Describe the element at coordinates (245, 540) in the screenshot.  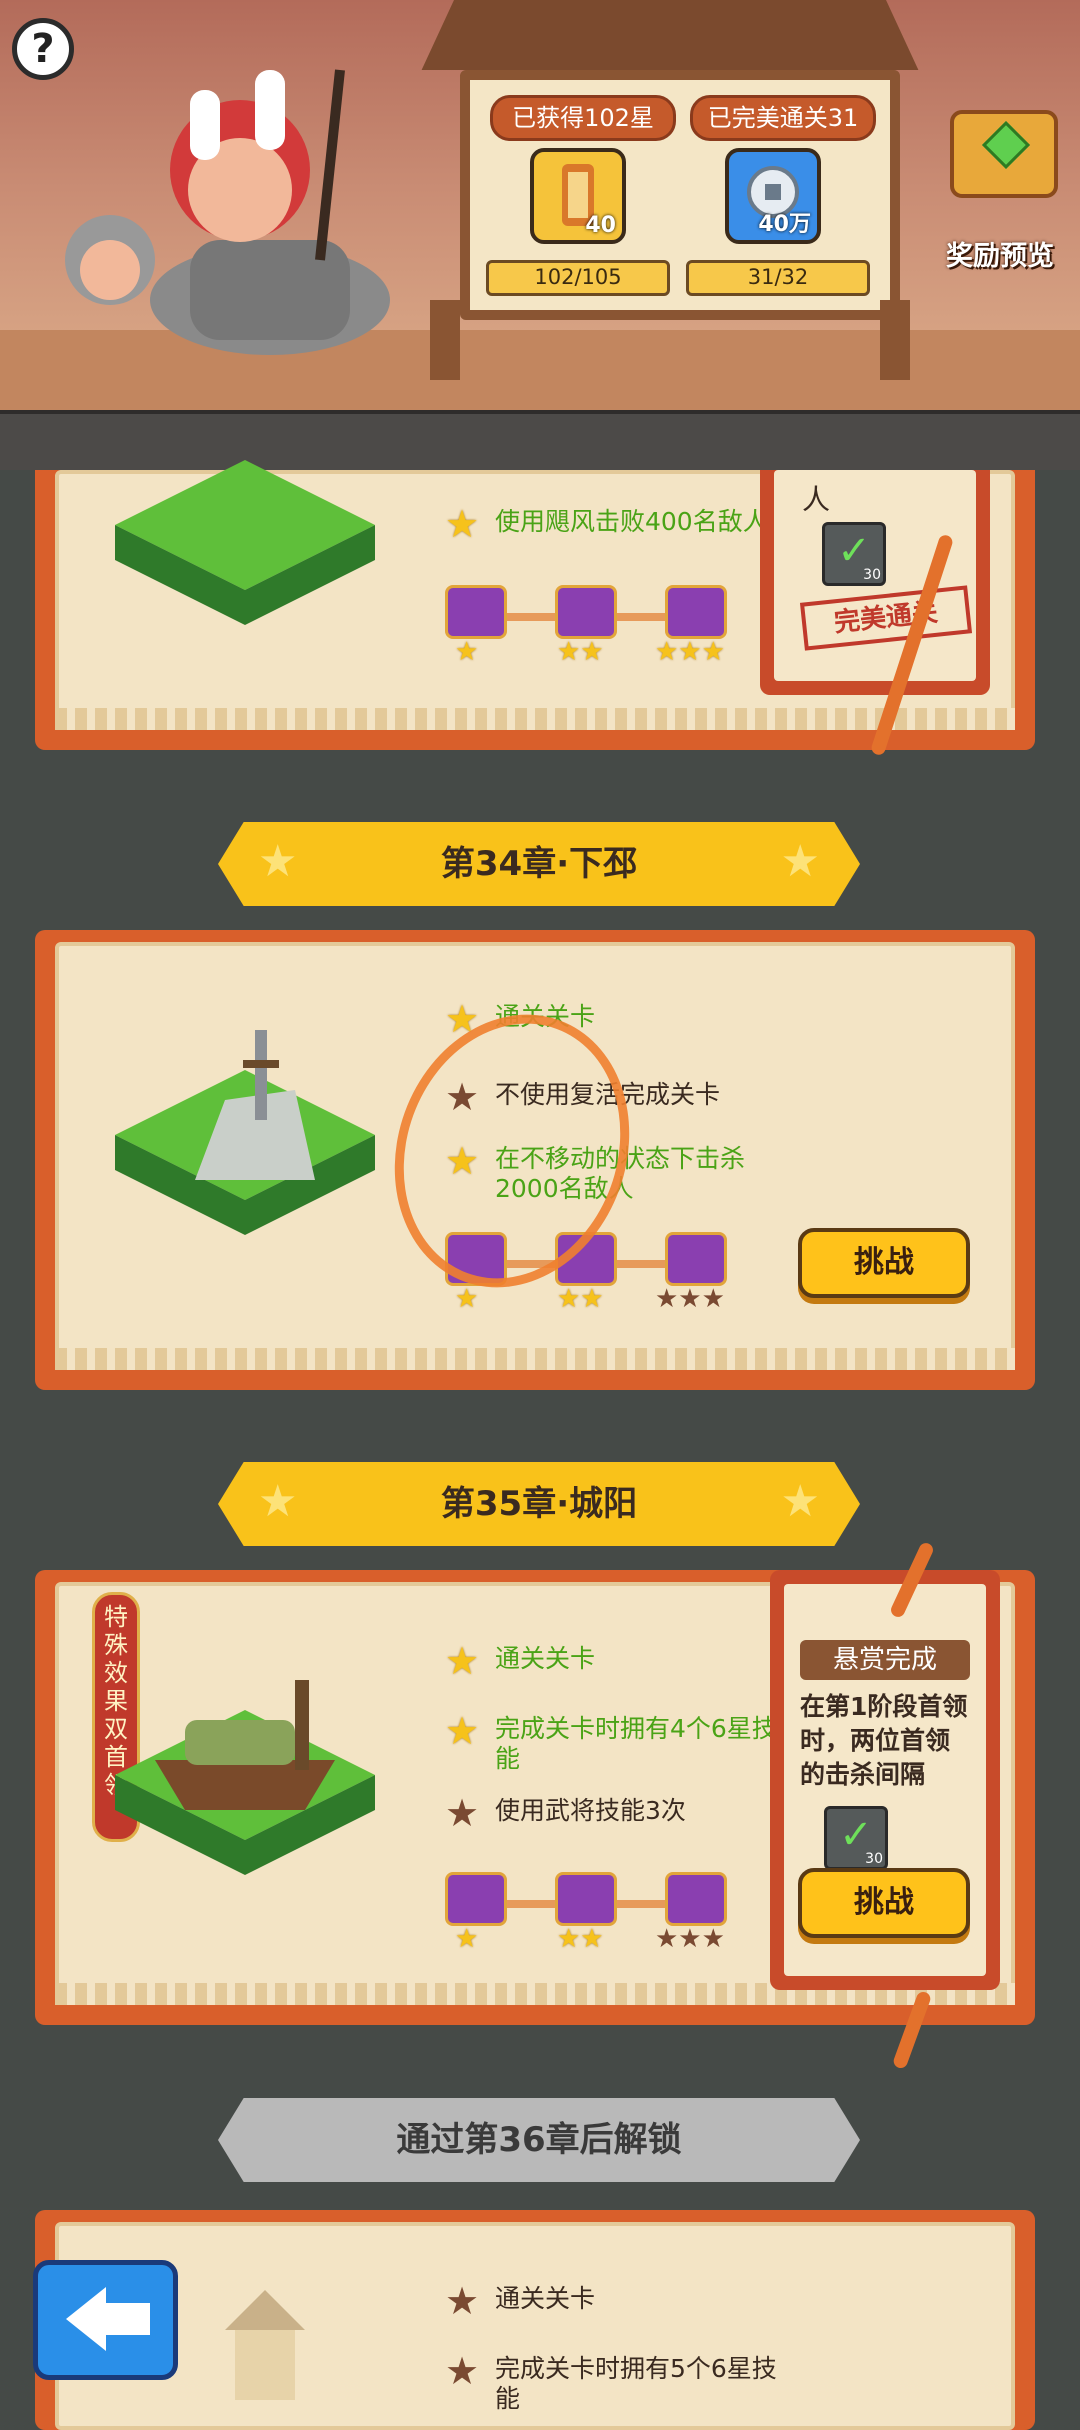
I see `chapter-33-island` at that location.